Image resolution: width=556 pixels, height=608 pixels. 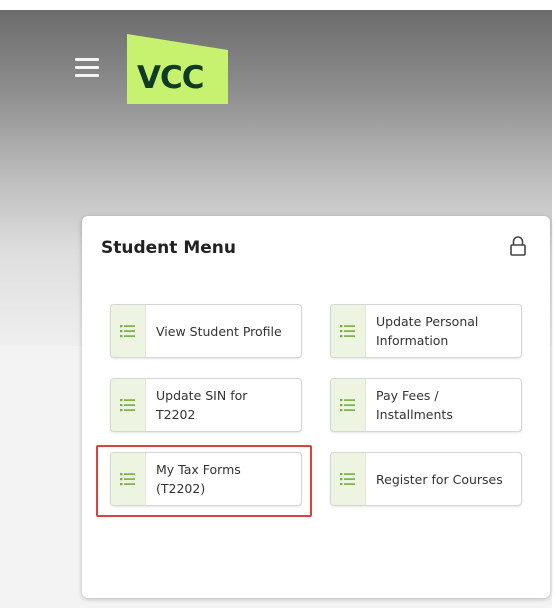 I want to click on menu-item-register-for-courses: Register for Courses, so click(x=426, y=479).